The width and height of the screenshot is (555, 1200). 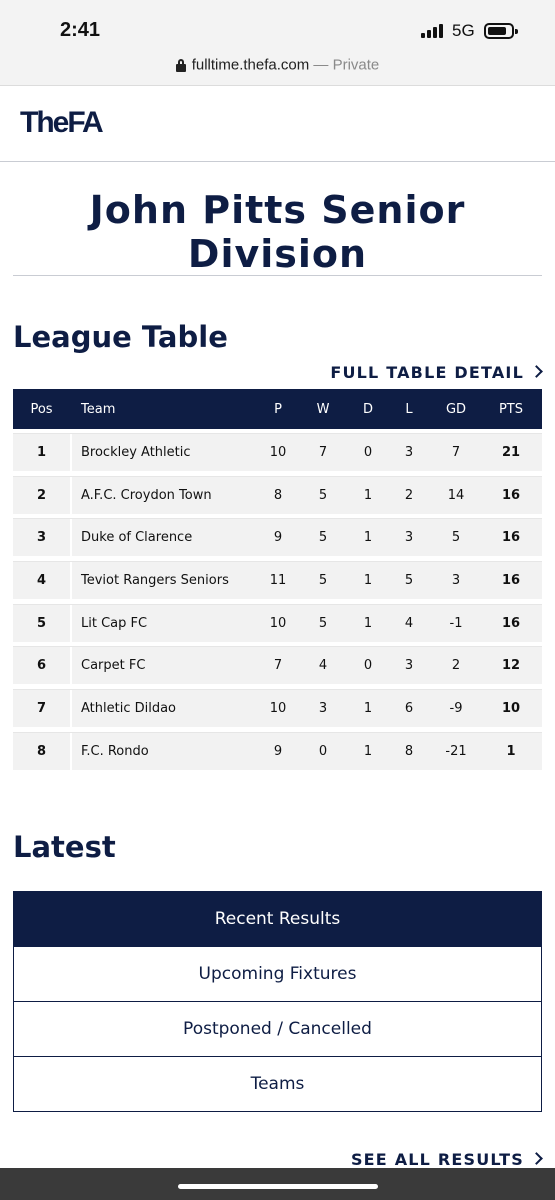 I want to click on status-time: 2:41, so click(x=80, y=30).